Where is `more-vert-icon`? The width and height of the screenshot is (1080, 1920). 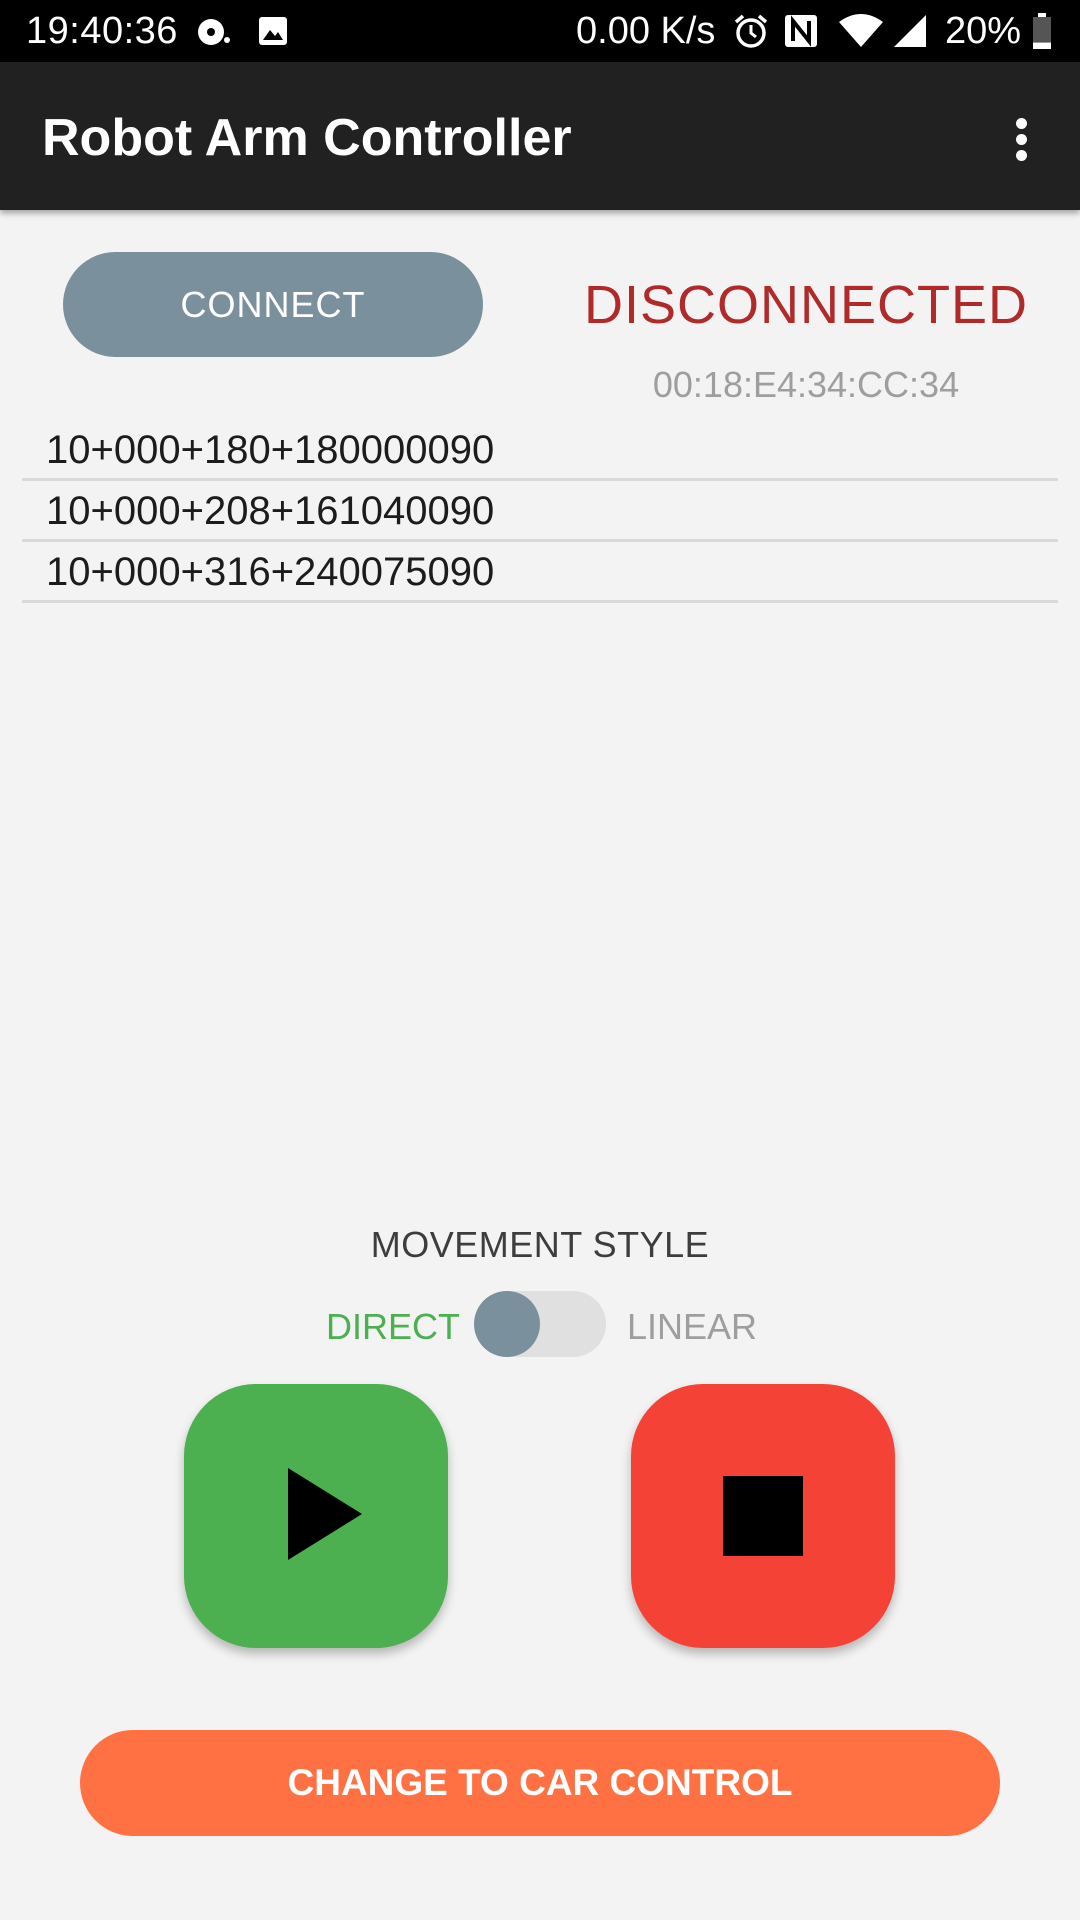
more-vert-icon is located at coordinates (1022, 139).